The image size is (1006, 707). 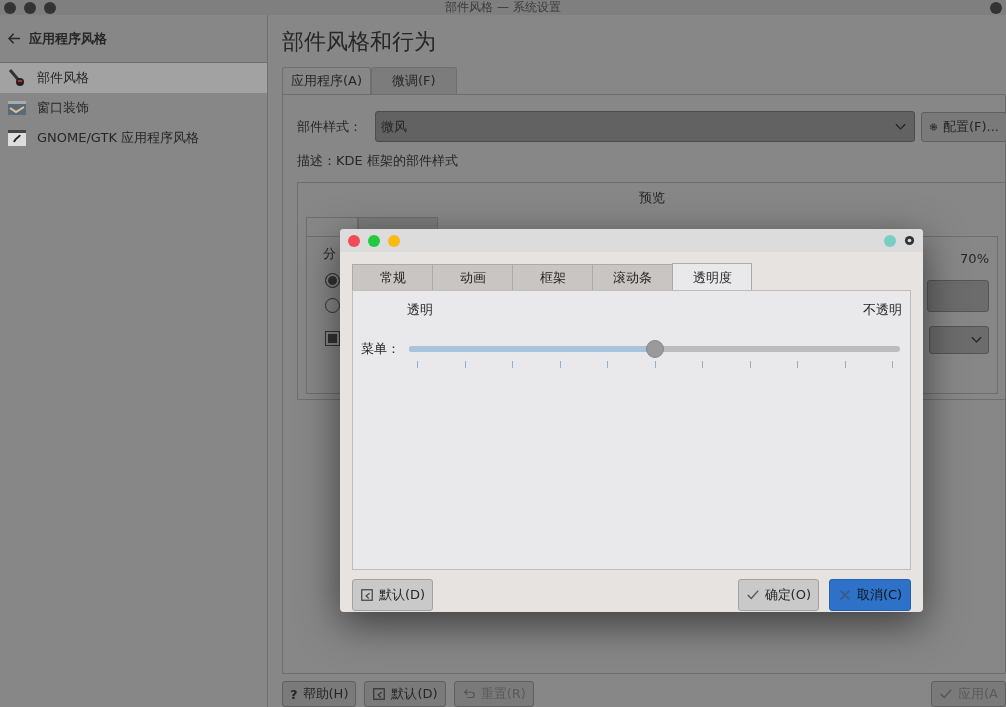 I want to click on undo-icon, so click(x=468, y=694).